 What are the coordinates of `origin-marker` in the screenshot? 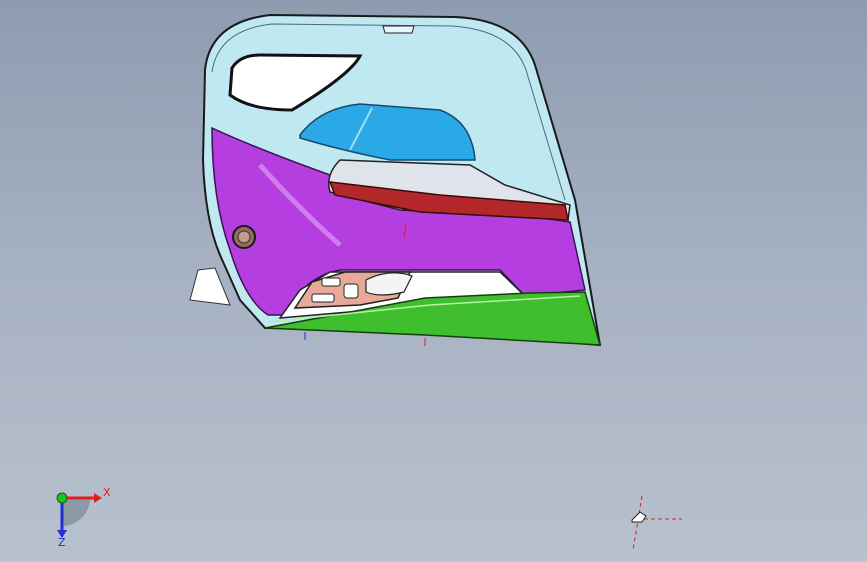 It's located at (655, 524).